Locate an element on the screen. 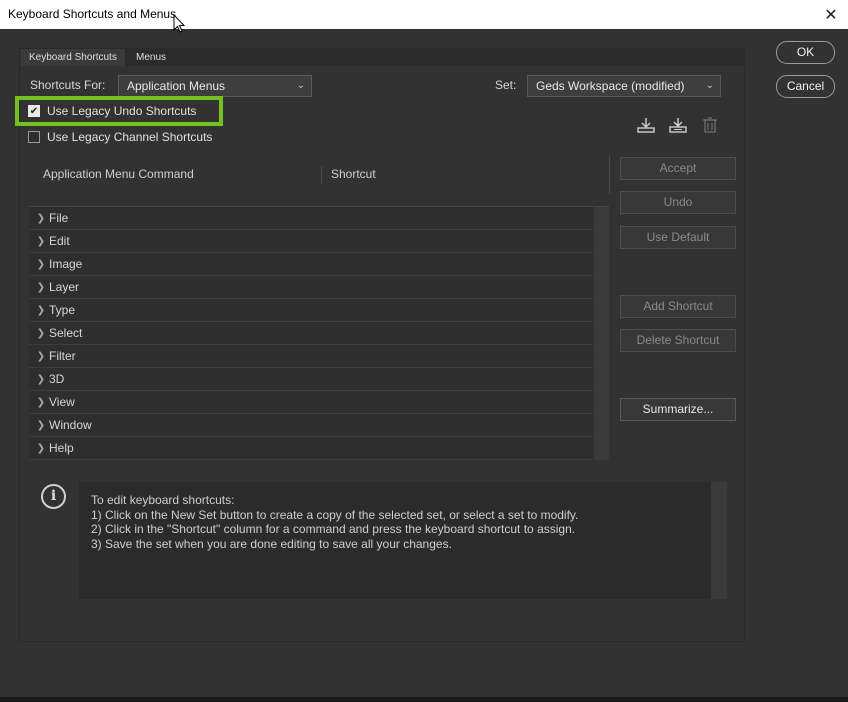  close-icon: ✕ is located at coordinates (831, 14).